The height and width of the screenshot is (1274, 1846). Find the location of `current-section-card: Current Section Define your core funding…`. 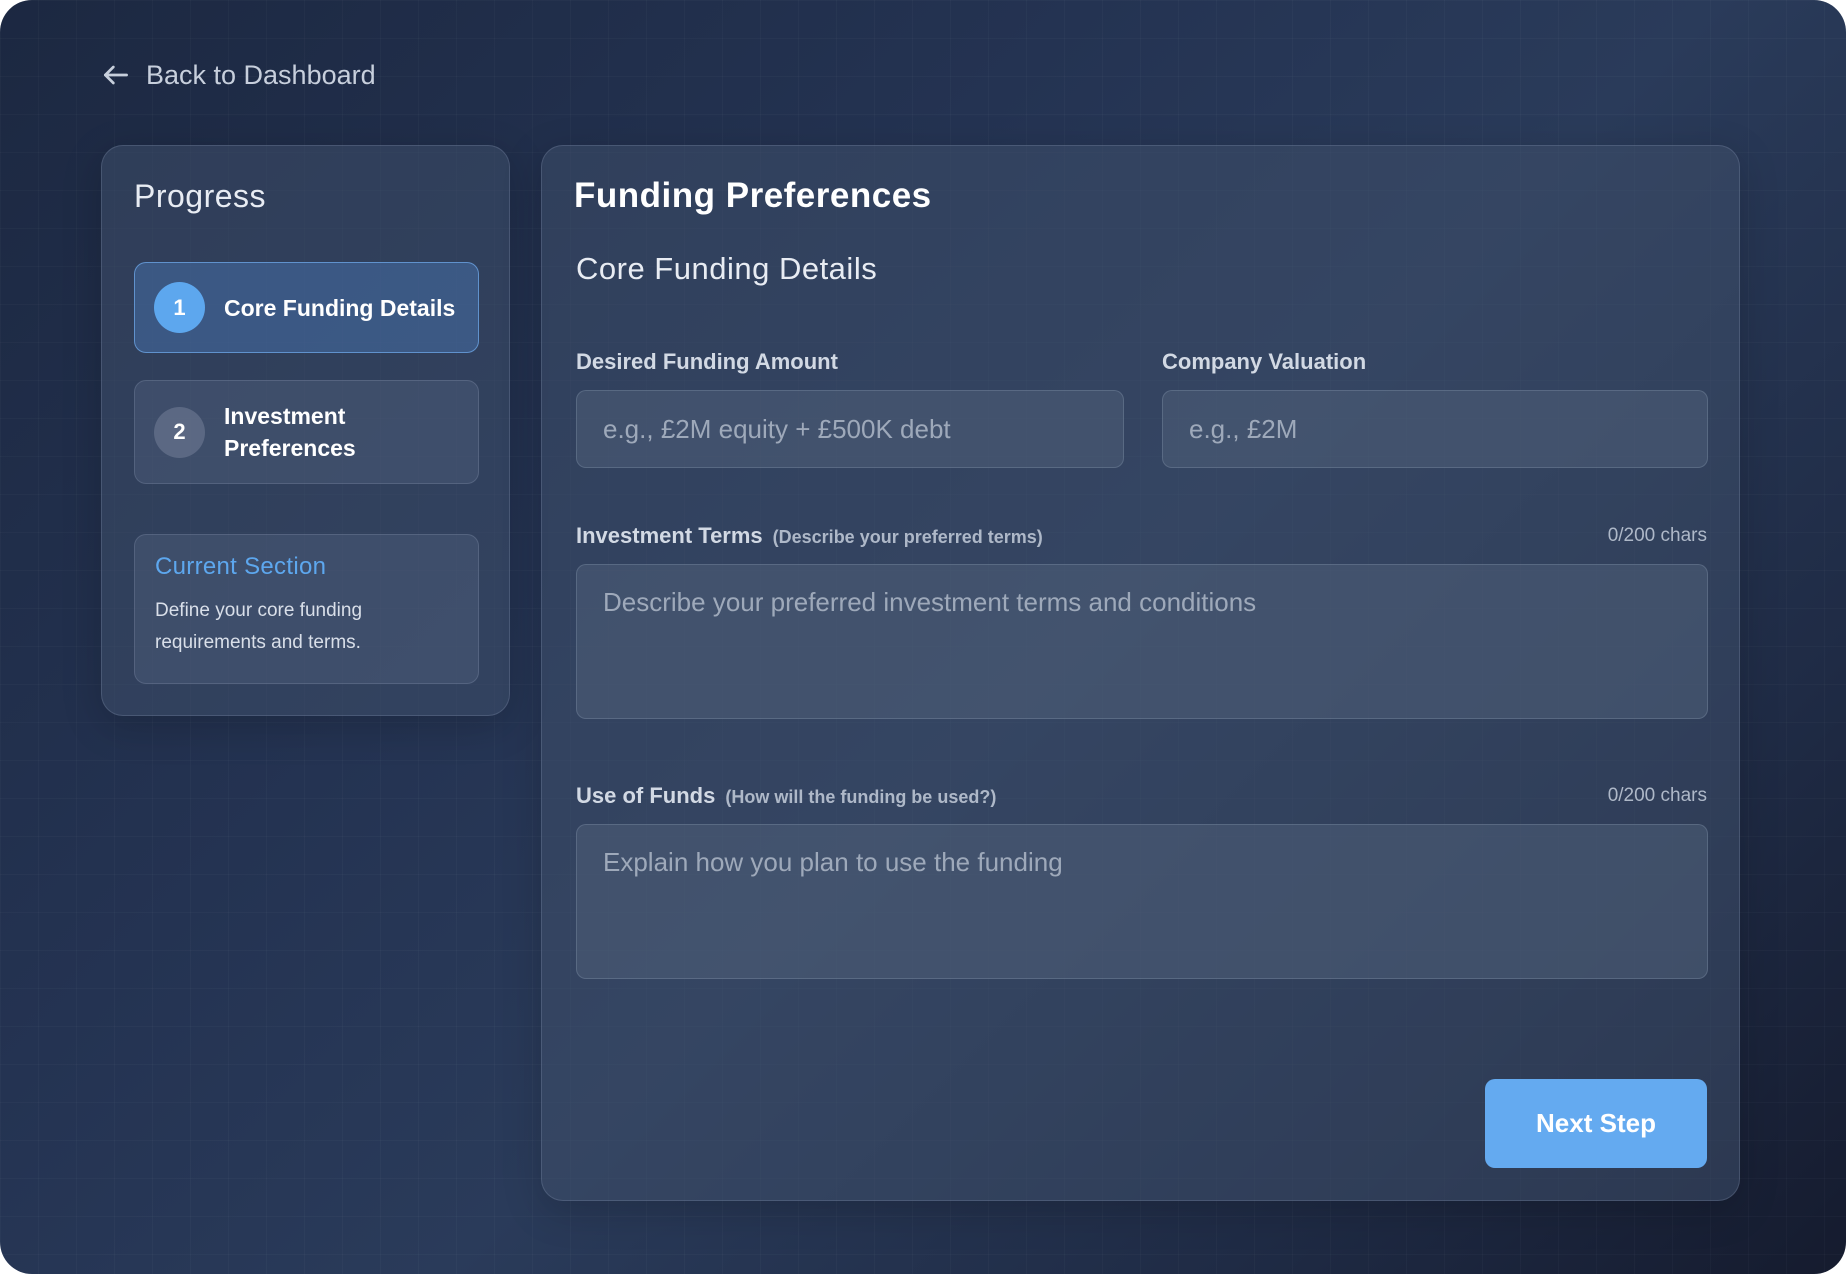

current-section-card: Current Section Define your core funding… is located at coordinates (306, 609).